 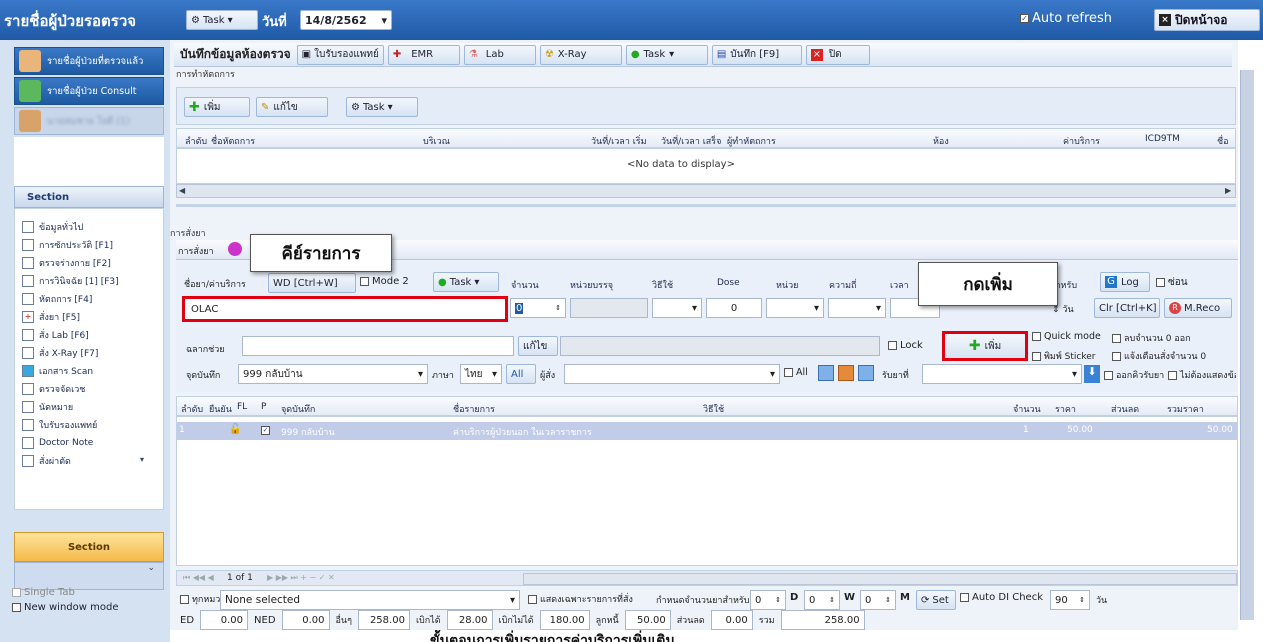 I want to click on label-record-point: จุดบันทึก, so click(x=203, y=376).